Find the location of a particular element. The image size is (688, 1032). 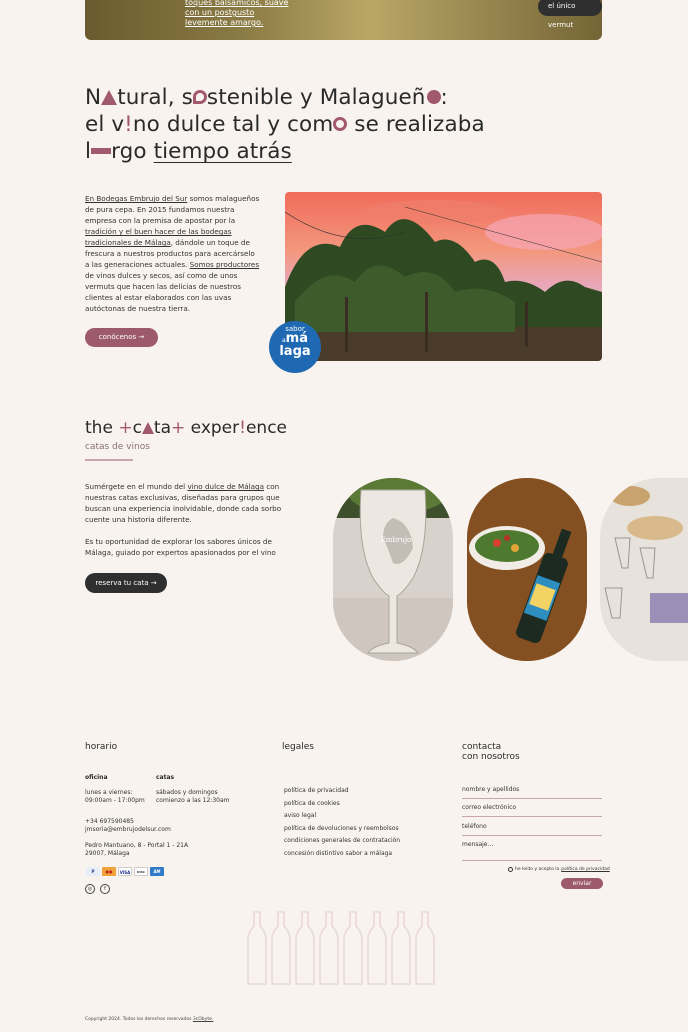

table-setting-photo is located at coordinates (644, 569).